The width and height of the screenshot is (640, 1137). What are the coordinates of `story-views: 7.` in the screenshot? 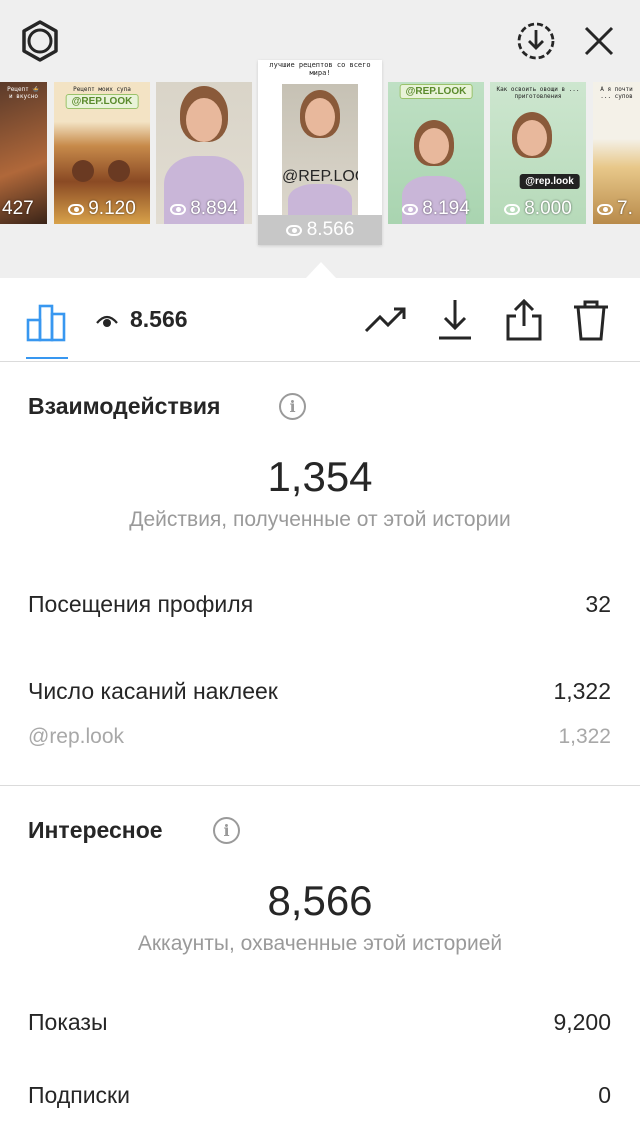 It's located at (618, 209).